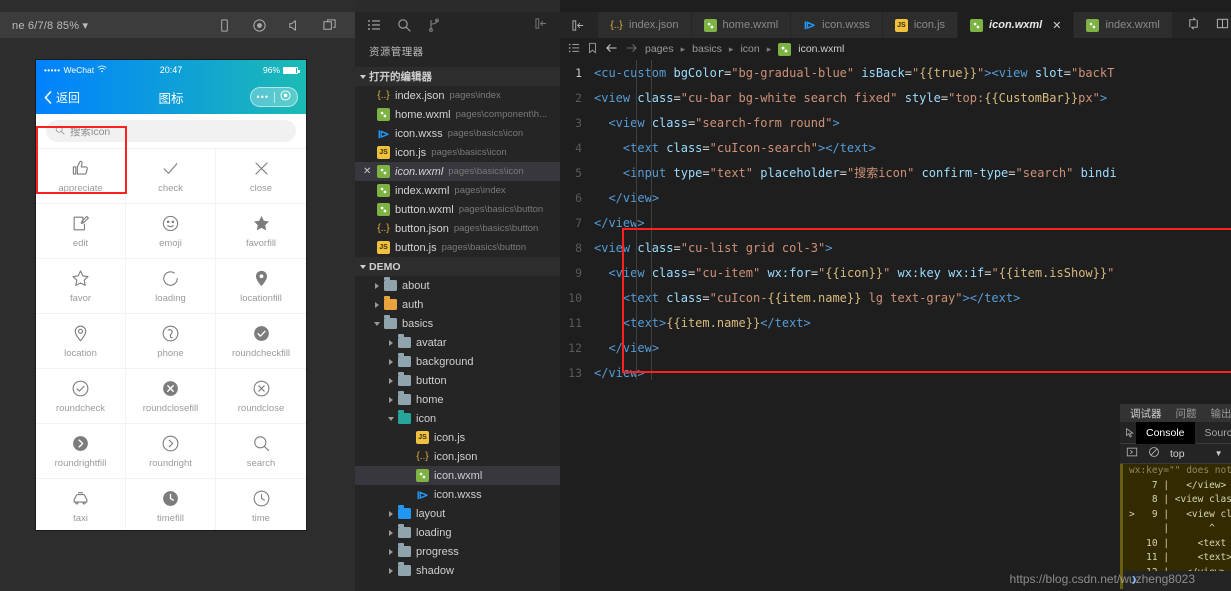 The height and width of the screenshot is (591, 1231). Describe the element at coordinates (1132, 453) in the screenshot. I see `console-execute-icon` at that location.